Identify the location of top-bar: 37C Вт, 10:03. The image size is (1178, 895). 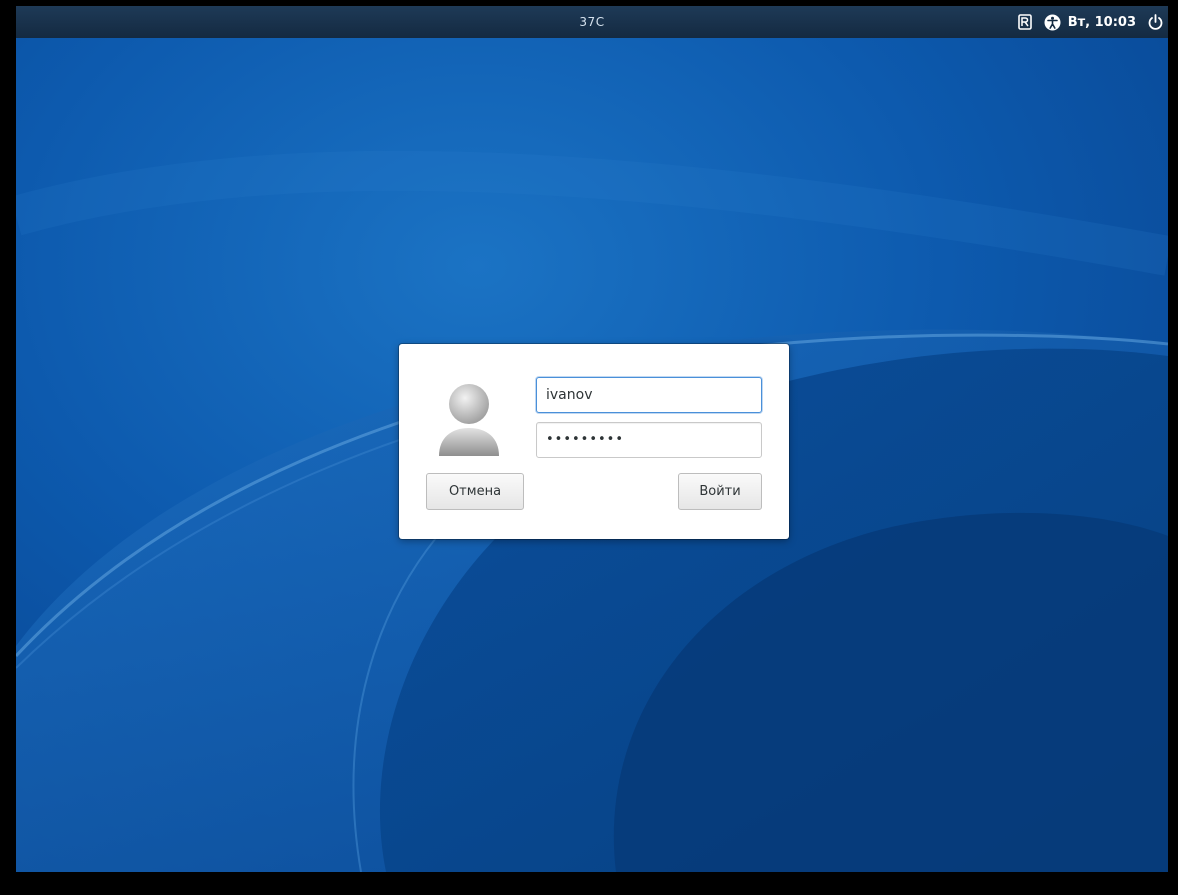
(592, 22).